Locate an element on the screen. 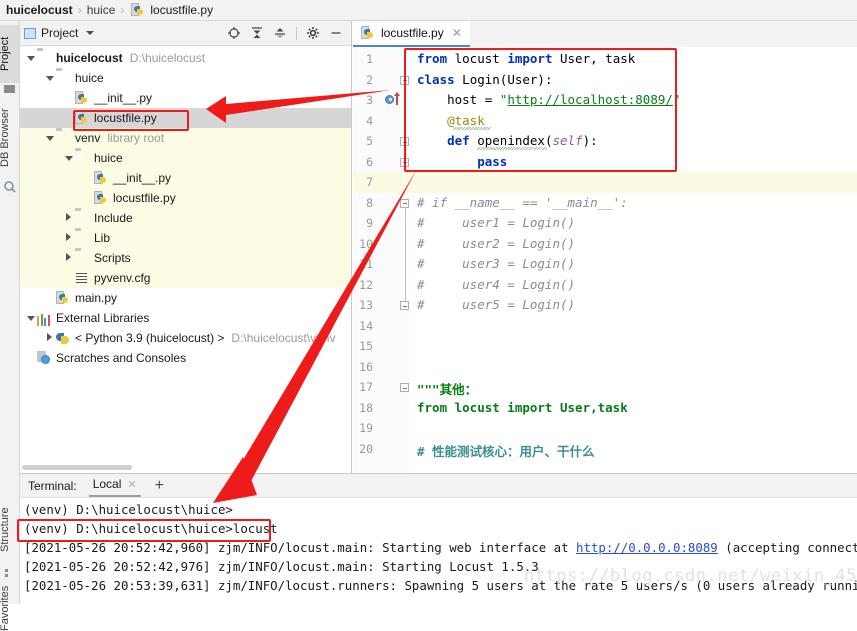  code-line-10: # user2 = Login() is located at coordinates (496, 243).